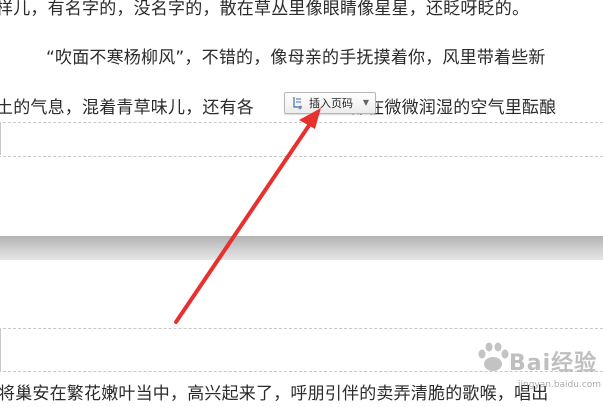 This screenshot has width=603, height=407. Describe the element at coordinates (560, 385) in the screenshot. I see `watermark-url: jingyan.baidu.com` at that location.